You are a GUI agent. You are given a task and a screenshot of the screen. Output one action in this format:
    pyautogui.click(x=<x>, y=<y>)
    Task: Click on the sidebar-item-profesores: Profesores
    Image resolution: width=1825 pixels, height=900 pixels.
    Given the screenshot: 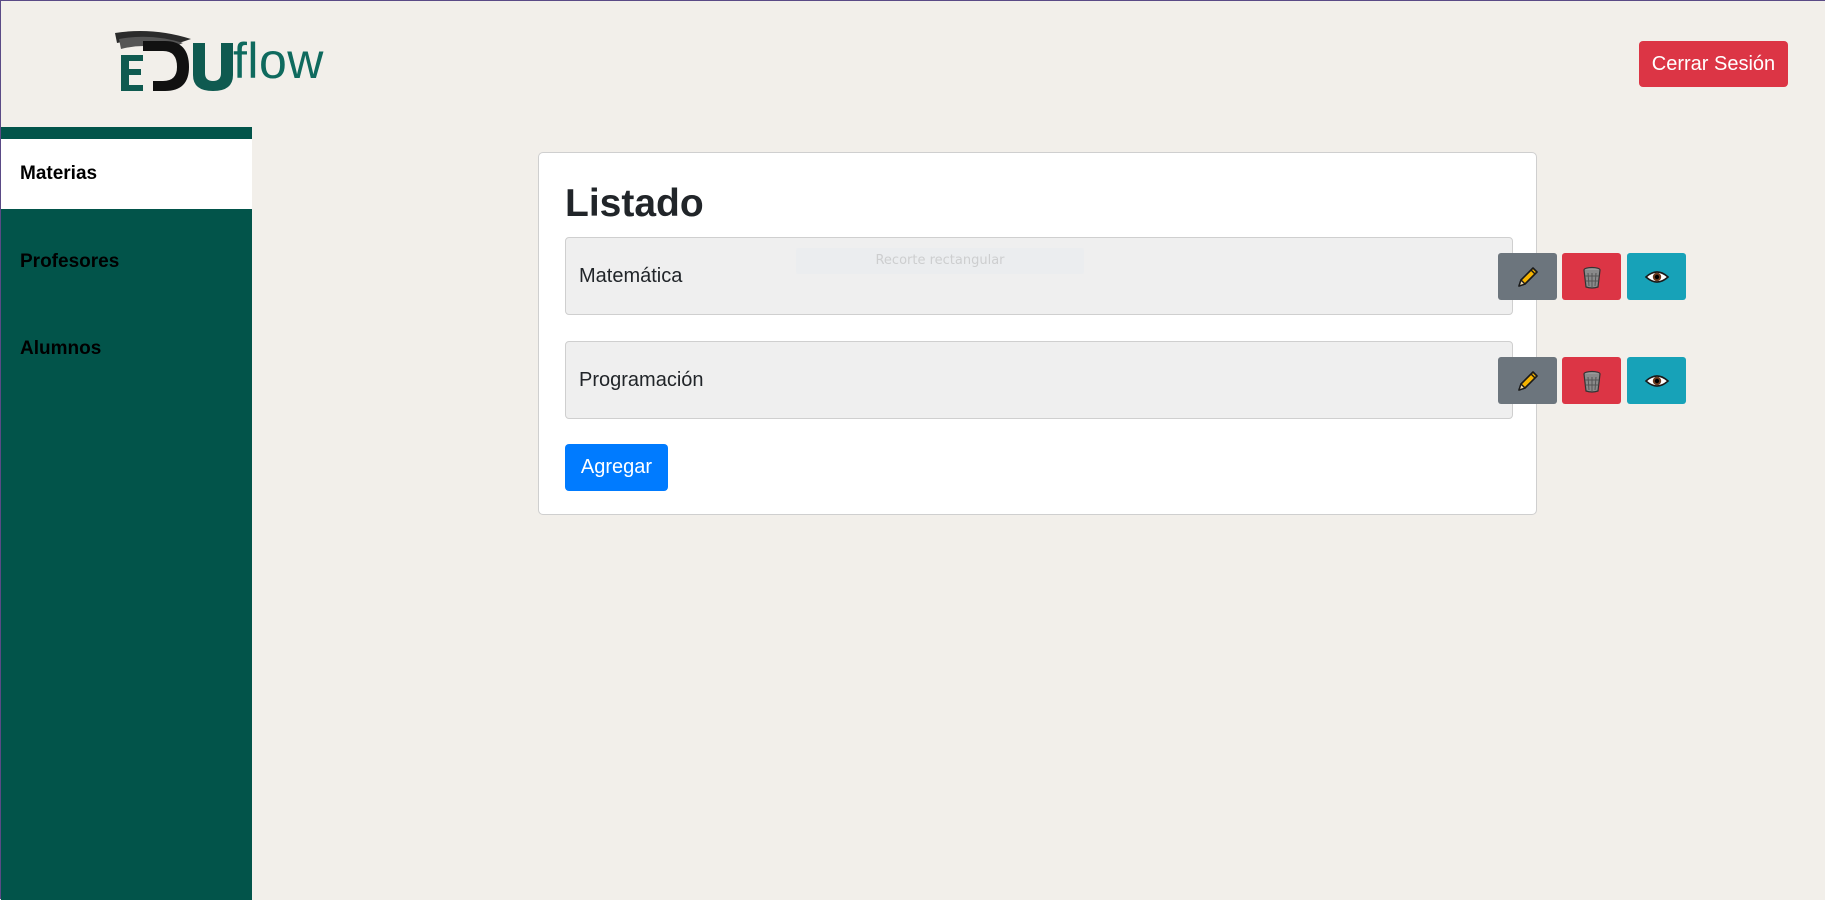 What is the action you would take?
    pyautogui.click(x=126, y=262)
    